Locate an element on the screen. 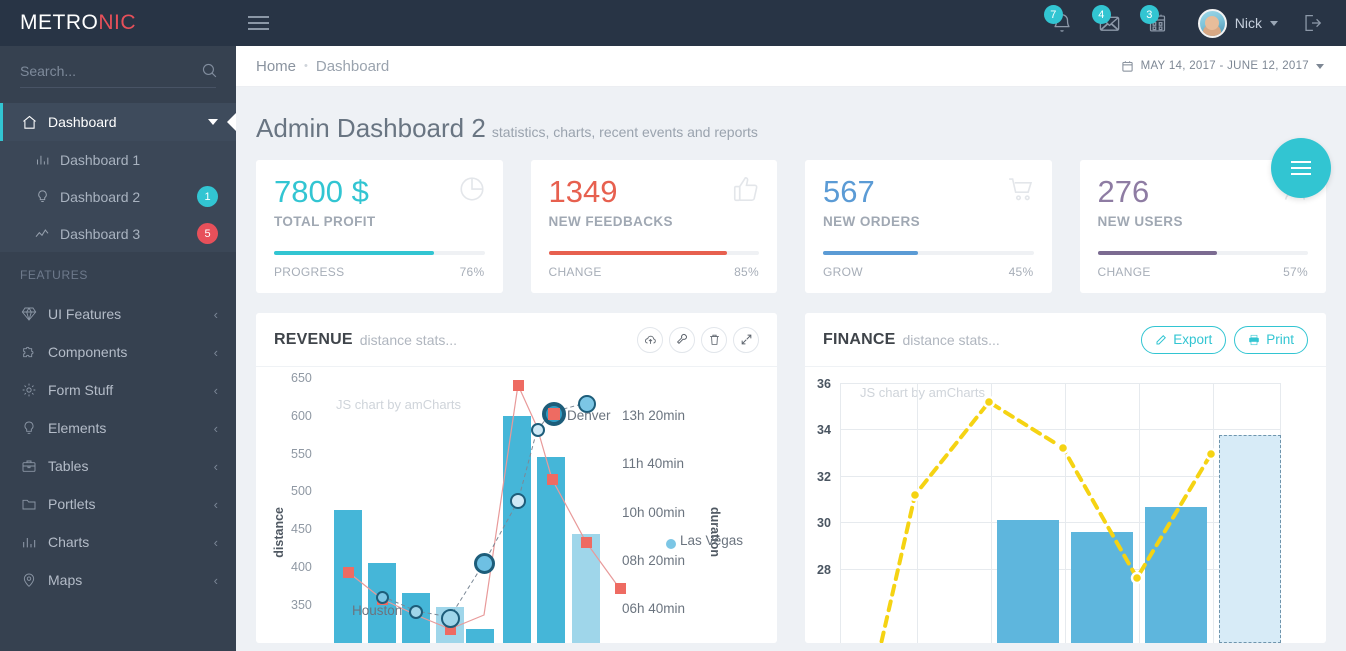 The height and width of the screenshot is (651, 1346). y2-tick-08h: 08h 20min is located at coordinates (654, 560).